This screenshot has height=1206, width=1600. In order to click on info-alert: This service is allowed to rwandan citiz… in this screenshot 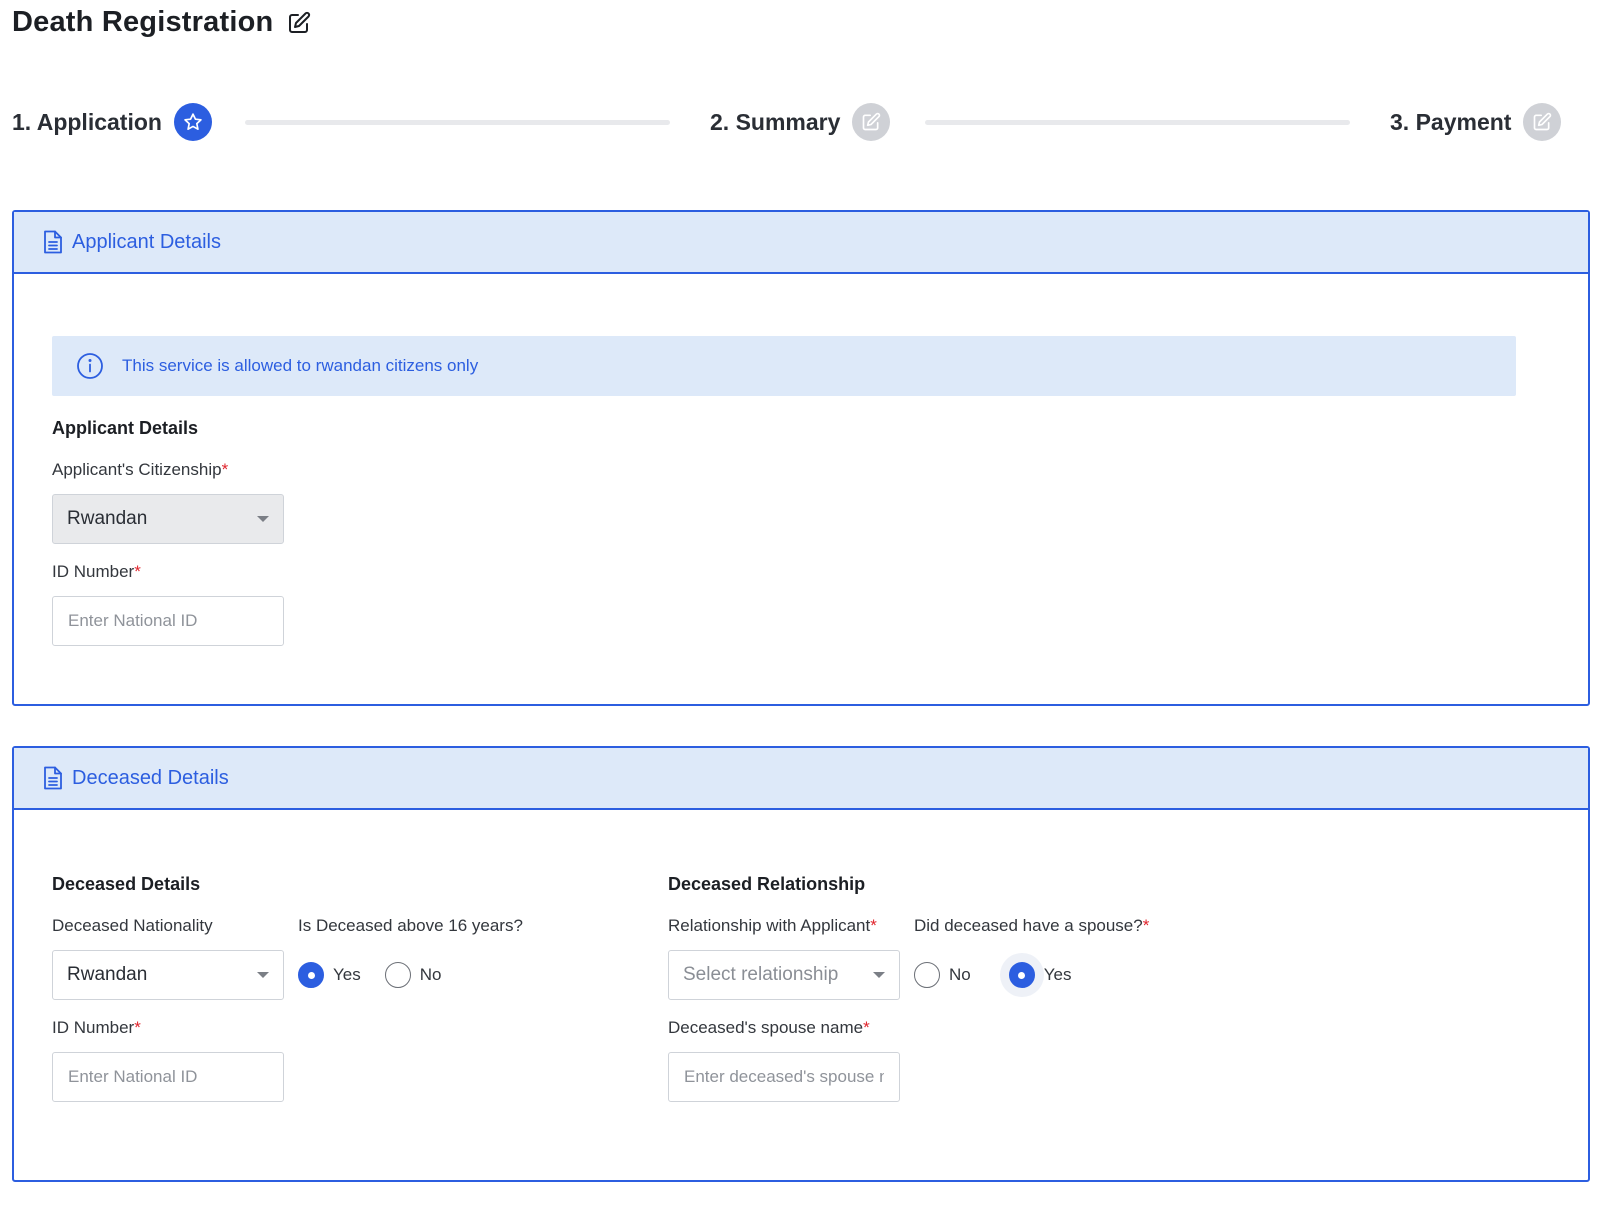, I will do `click(784, 366)`.